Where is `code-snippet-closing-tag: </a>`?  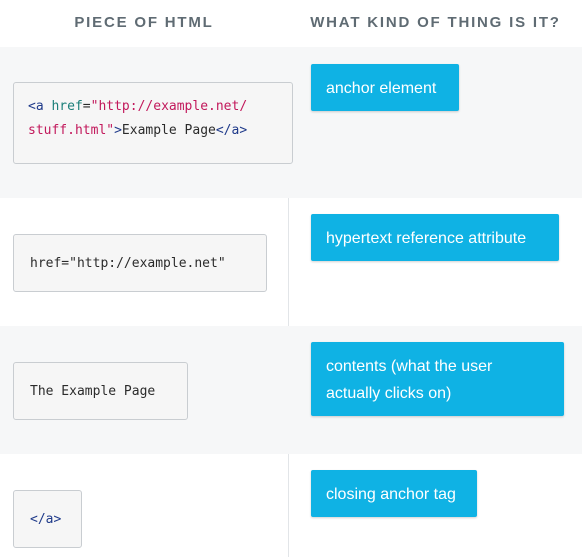
code-snippet-closing-tag: </a> is located at coordinates (47, 519).